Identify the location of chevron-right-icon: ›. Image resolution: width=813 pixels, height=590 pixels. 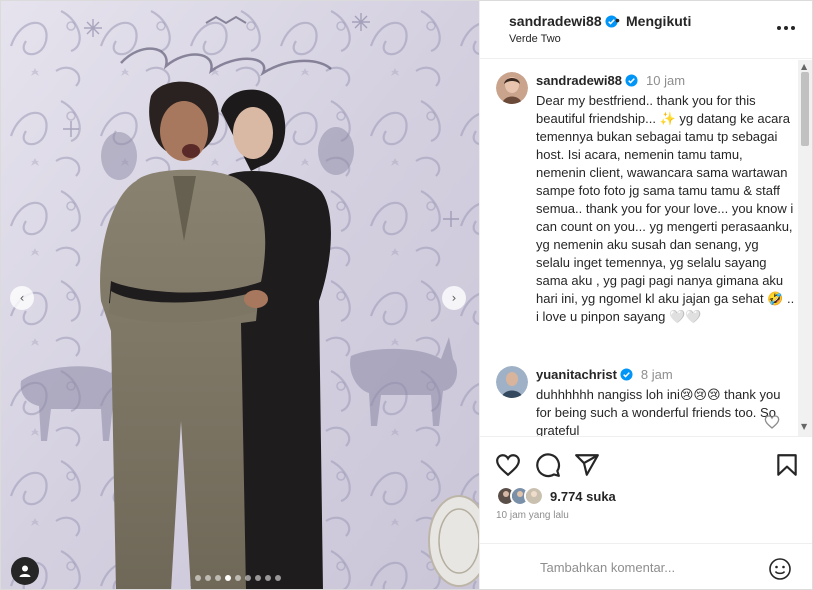
(454, 298).